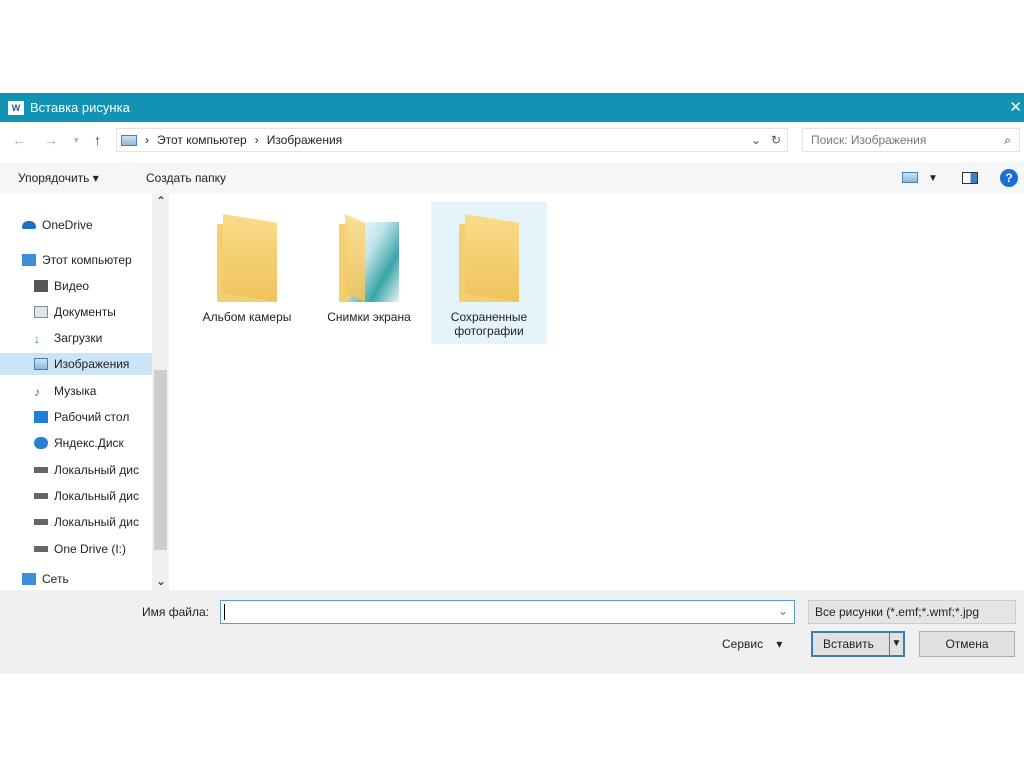  I want to click on cloud-icon, so click(29, 225).